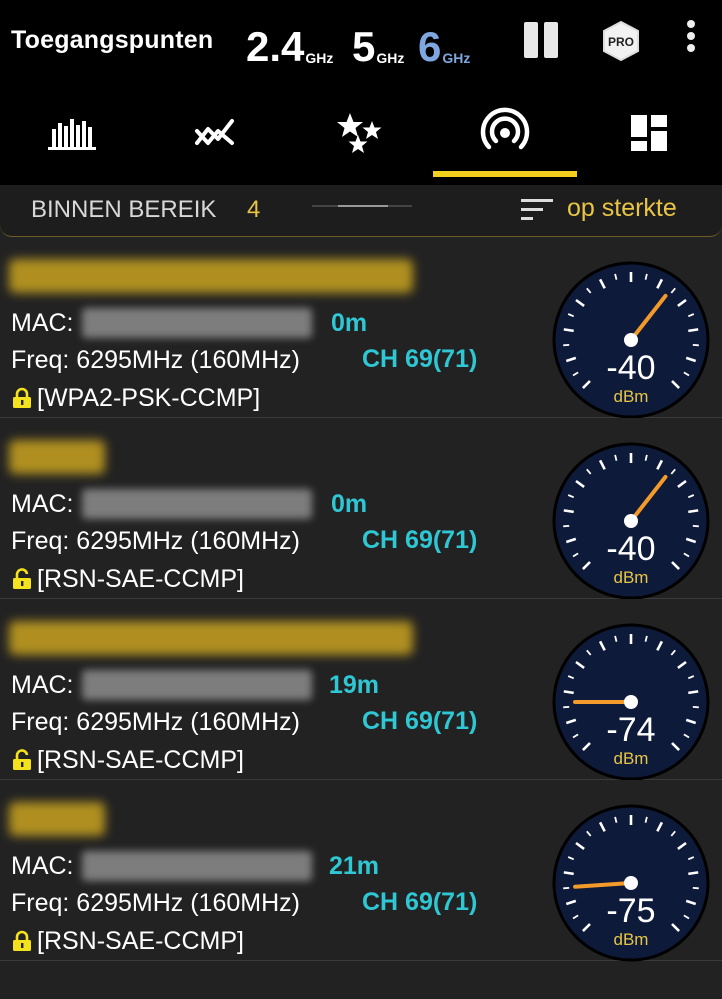  I want to click on filter-bar: BINNEN BEREIK 4 op sterkte, so click(361, 211).